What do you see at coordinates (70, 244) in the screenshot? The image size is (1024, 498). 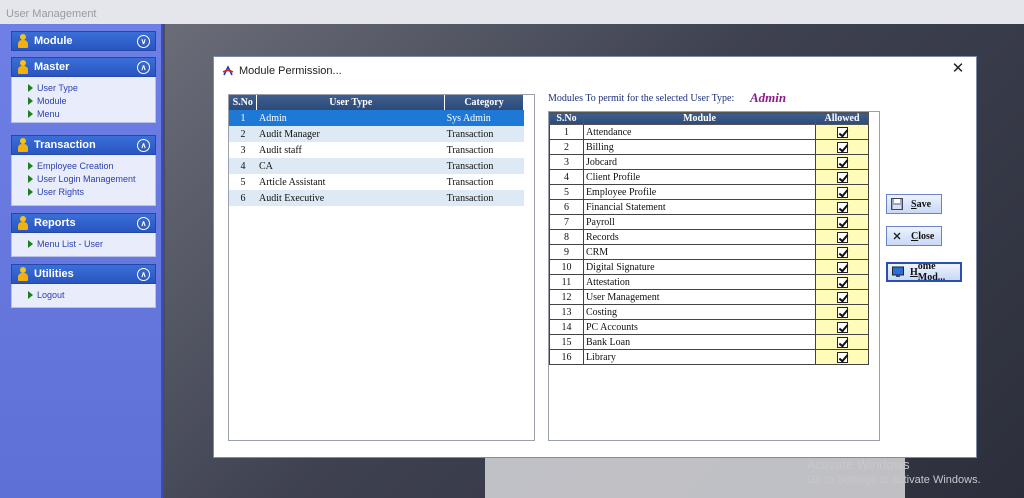 I see `nav-label: Menu List - User` at bounding box center [70, 244].